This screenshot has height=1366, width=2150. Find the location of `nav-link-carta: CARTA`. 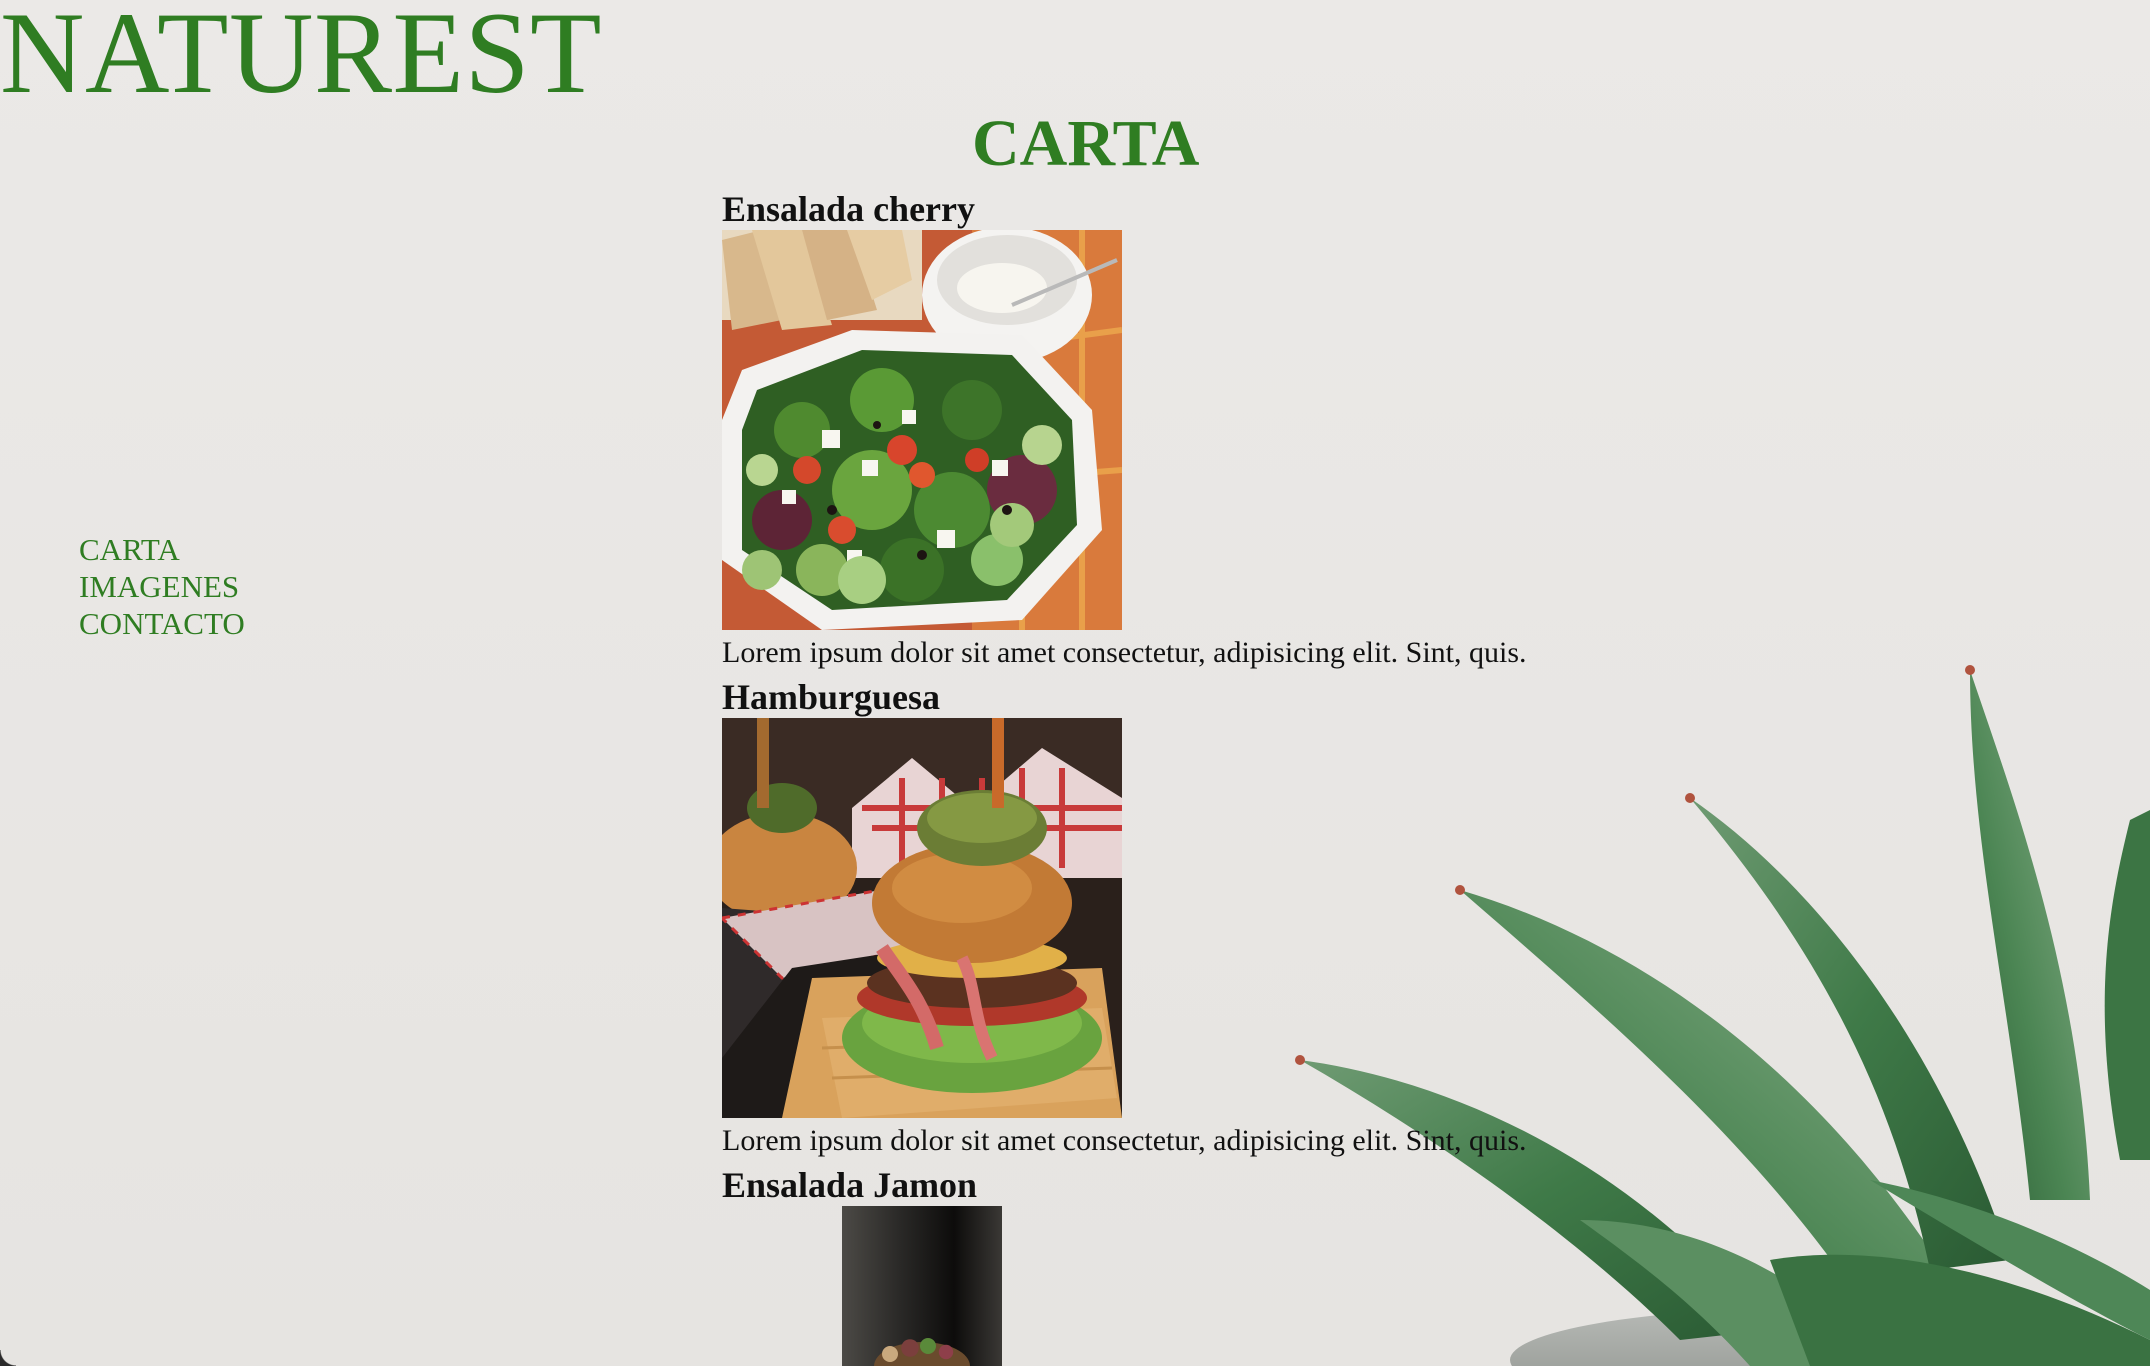

nav-link-carta: CARTA is located at coordinates (162, 549).